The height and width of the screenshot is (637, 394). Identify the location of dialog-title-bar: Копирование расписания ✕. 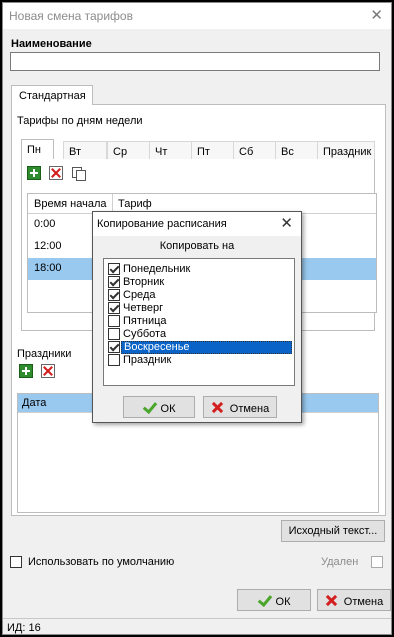
(197, 224).